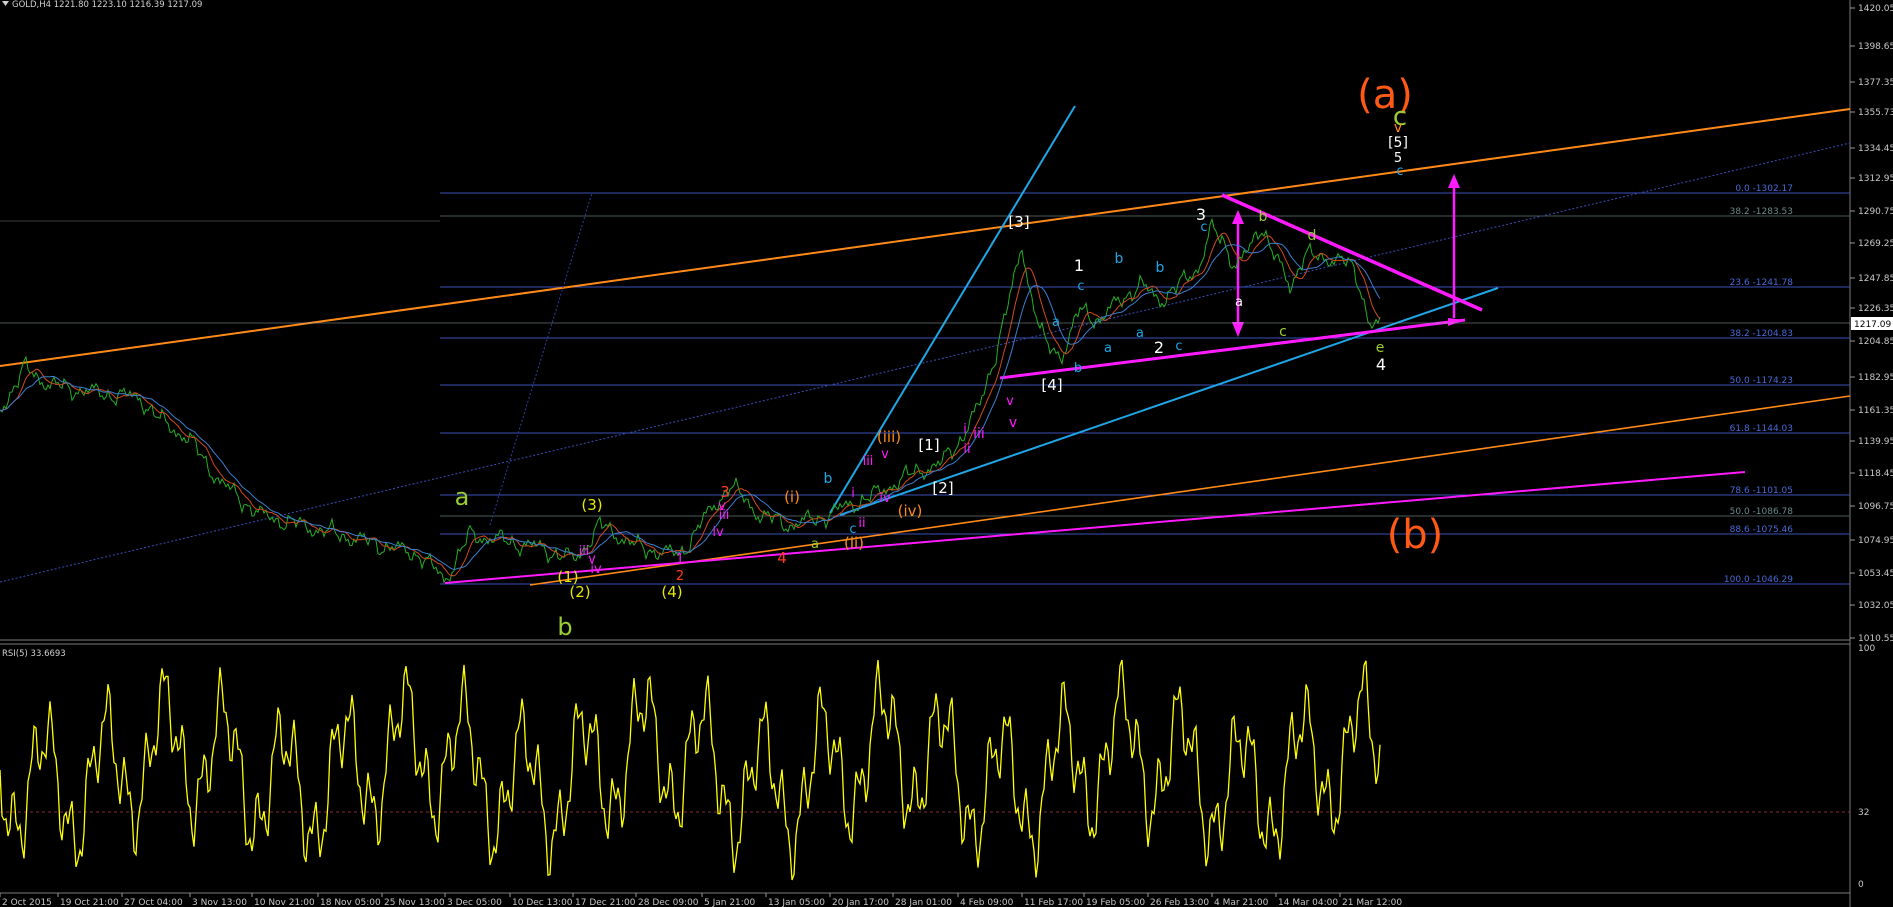 Image resolution: width=1893 pixels, height=907 pixels. I want to click on time-tick-label: 14 Mar 04:00, so click(1308, 902).